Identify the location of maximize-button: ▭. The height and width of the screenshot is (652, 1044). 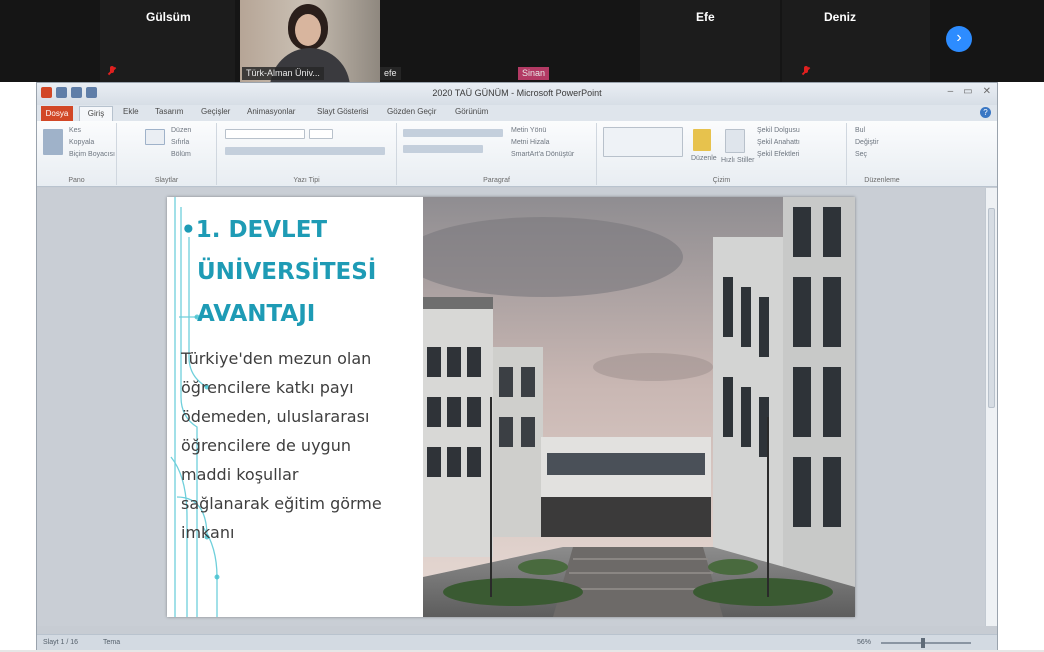
(967, 91).